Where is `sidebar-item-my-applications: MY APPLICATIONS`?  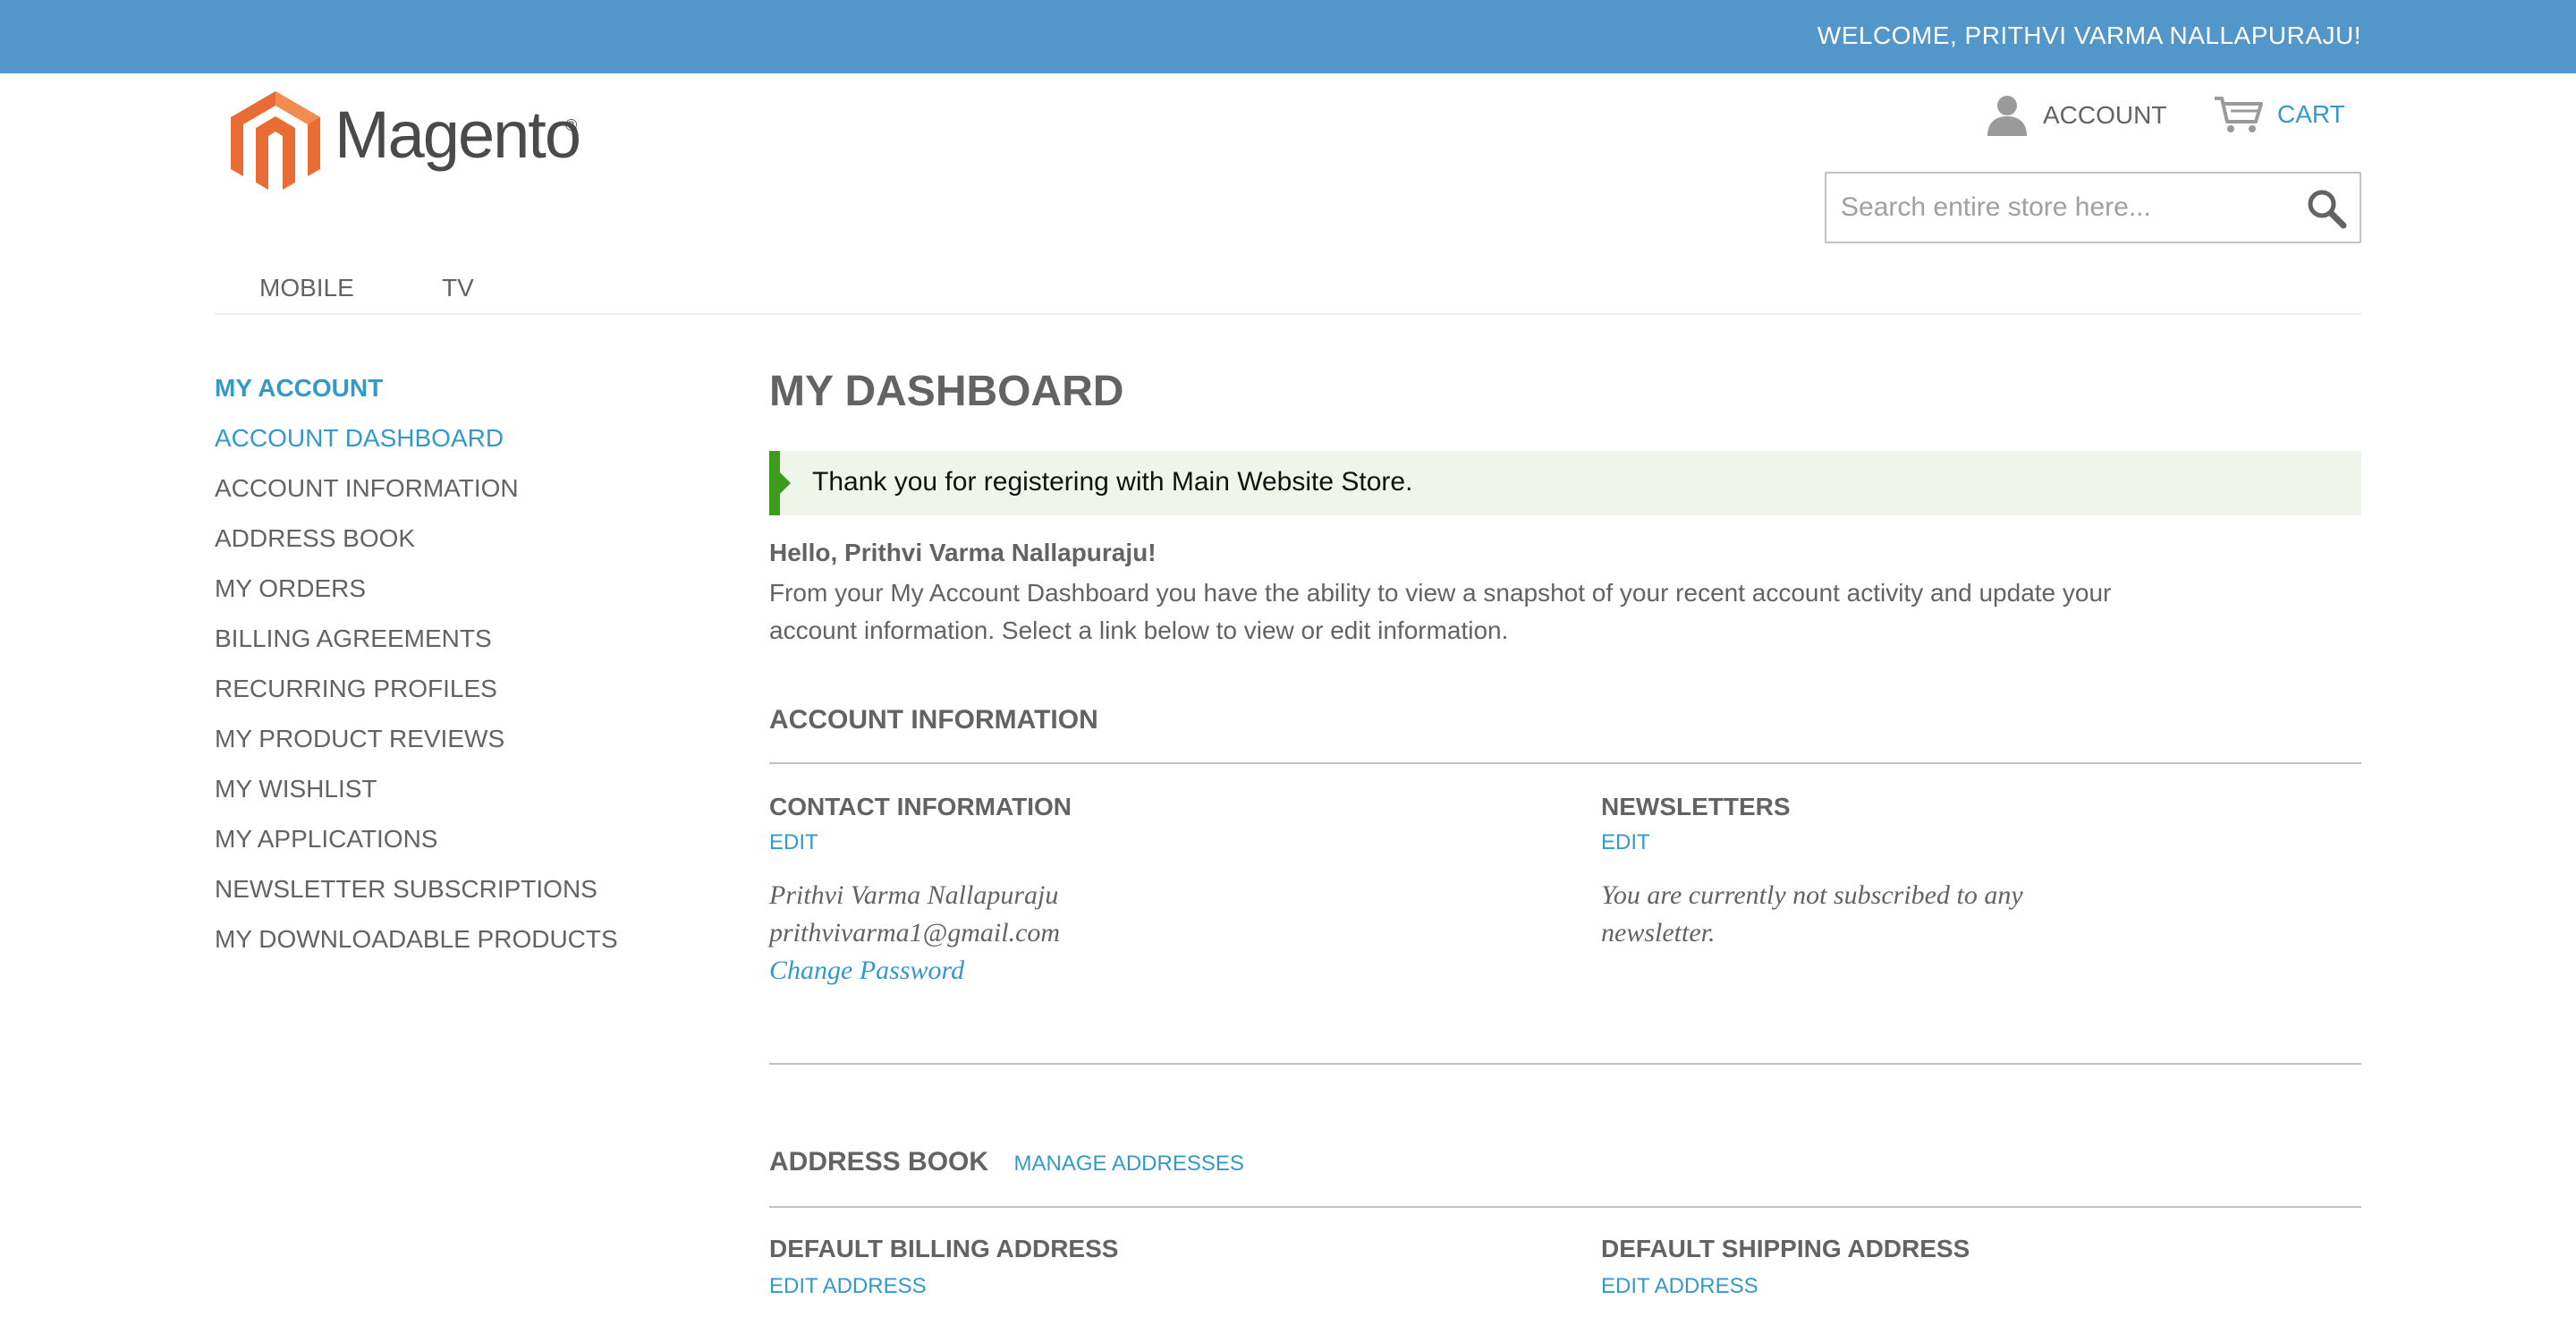 sidebar-item-my-applications: MY APPLICATIONS is located at coordinates (447, 846).